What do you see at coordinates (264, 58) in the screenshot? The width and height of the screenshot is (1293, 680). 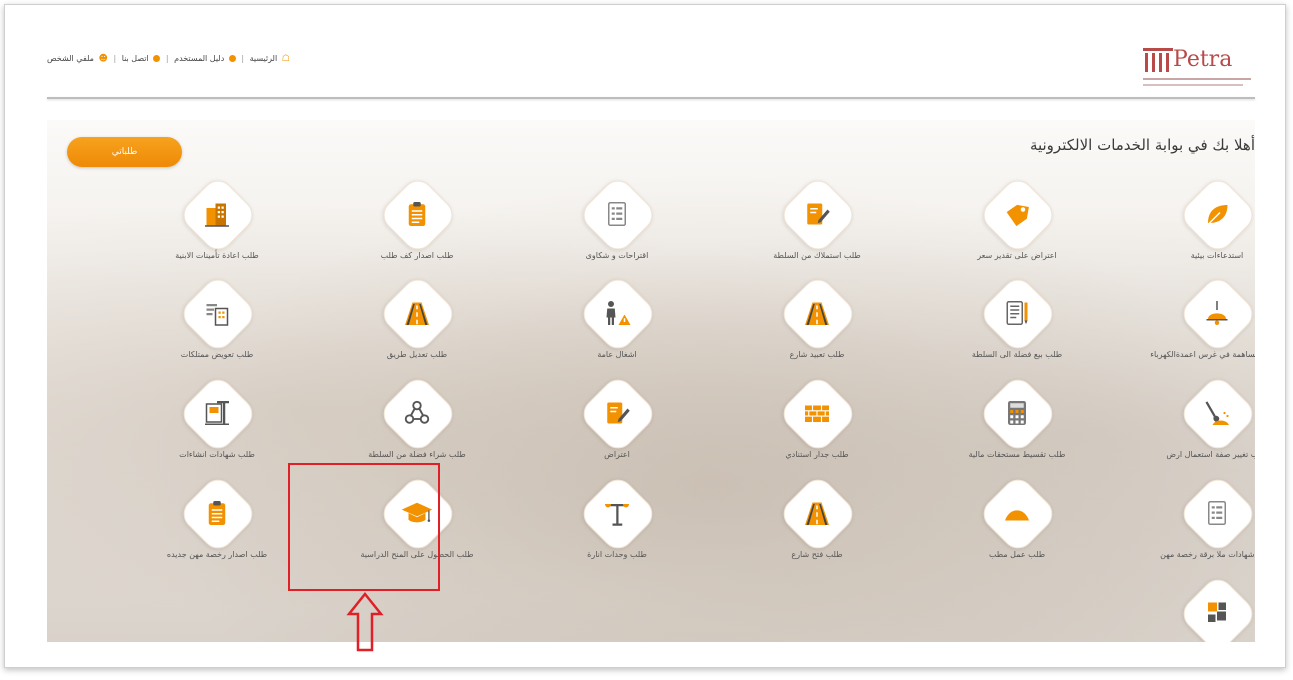 I see `home-link: الرئيسية` at bounding box center [264, 58].